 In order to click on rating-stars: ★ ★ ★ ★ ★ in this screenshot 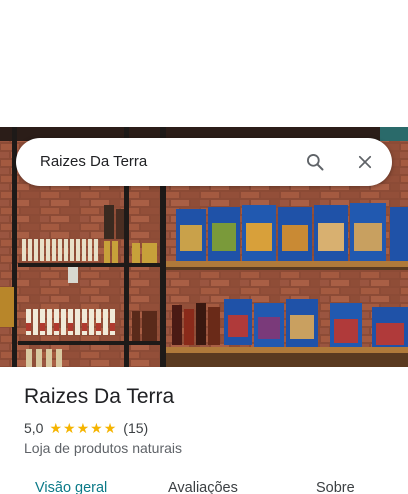, I will do `click(83, 428)`.